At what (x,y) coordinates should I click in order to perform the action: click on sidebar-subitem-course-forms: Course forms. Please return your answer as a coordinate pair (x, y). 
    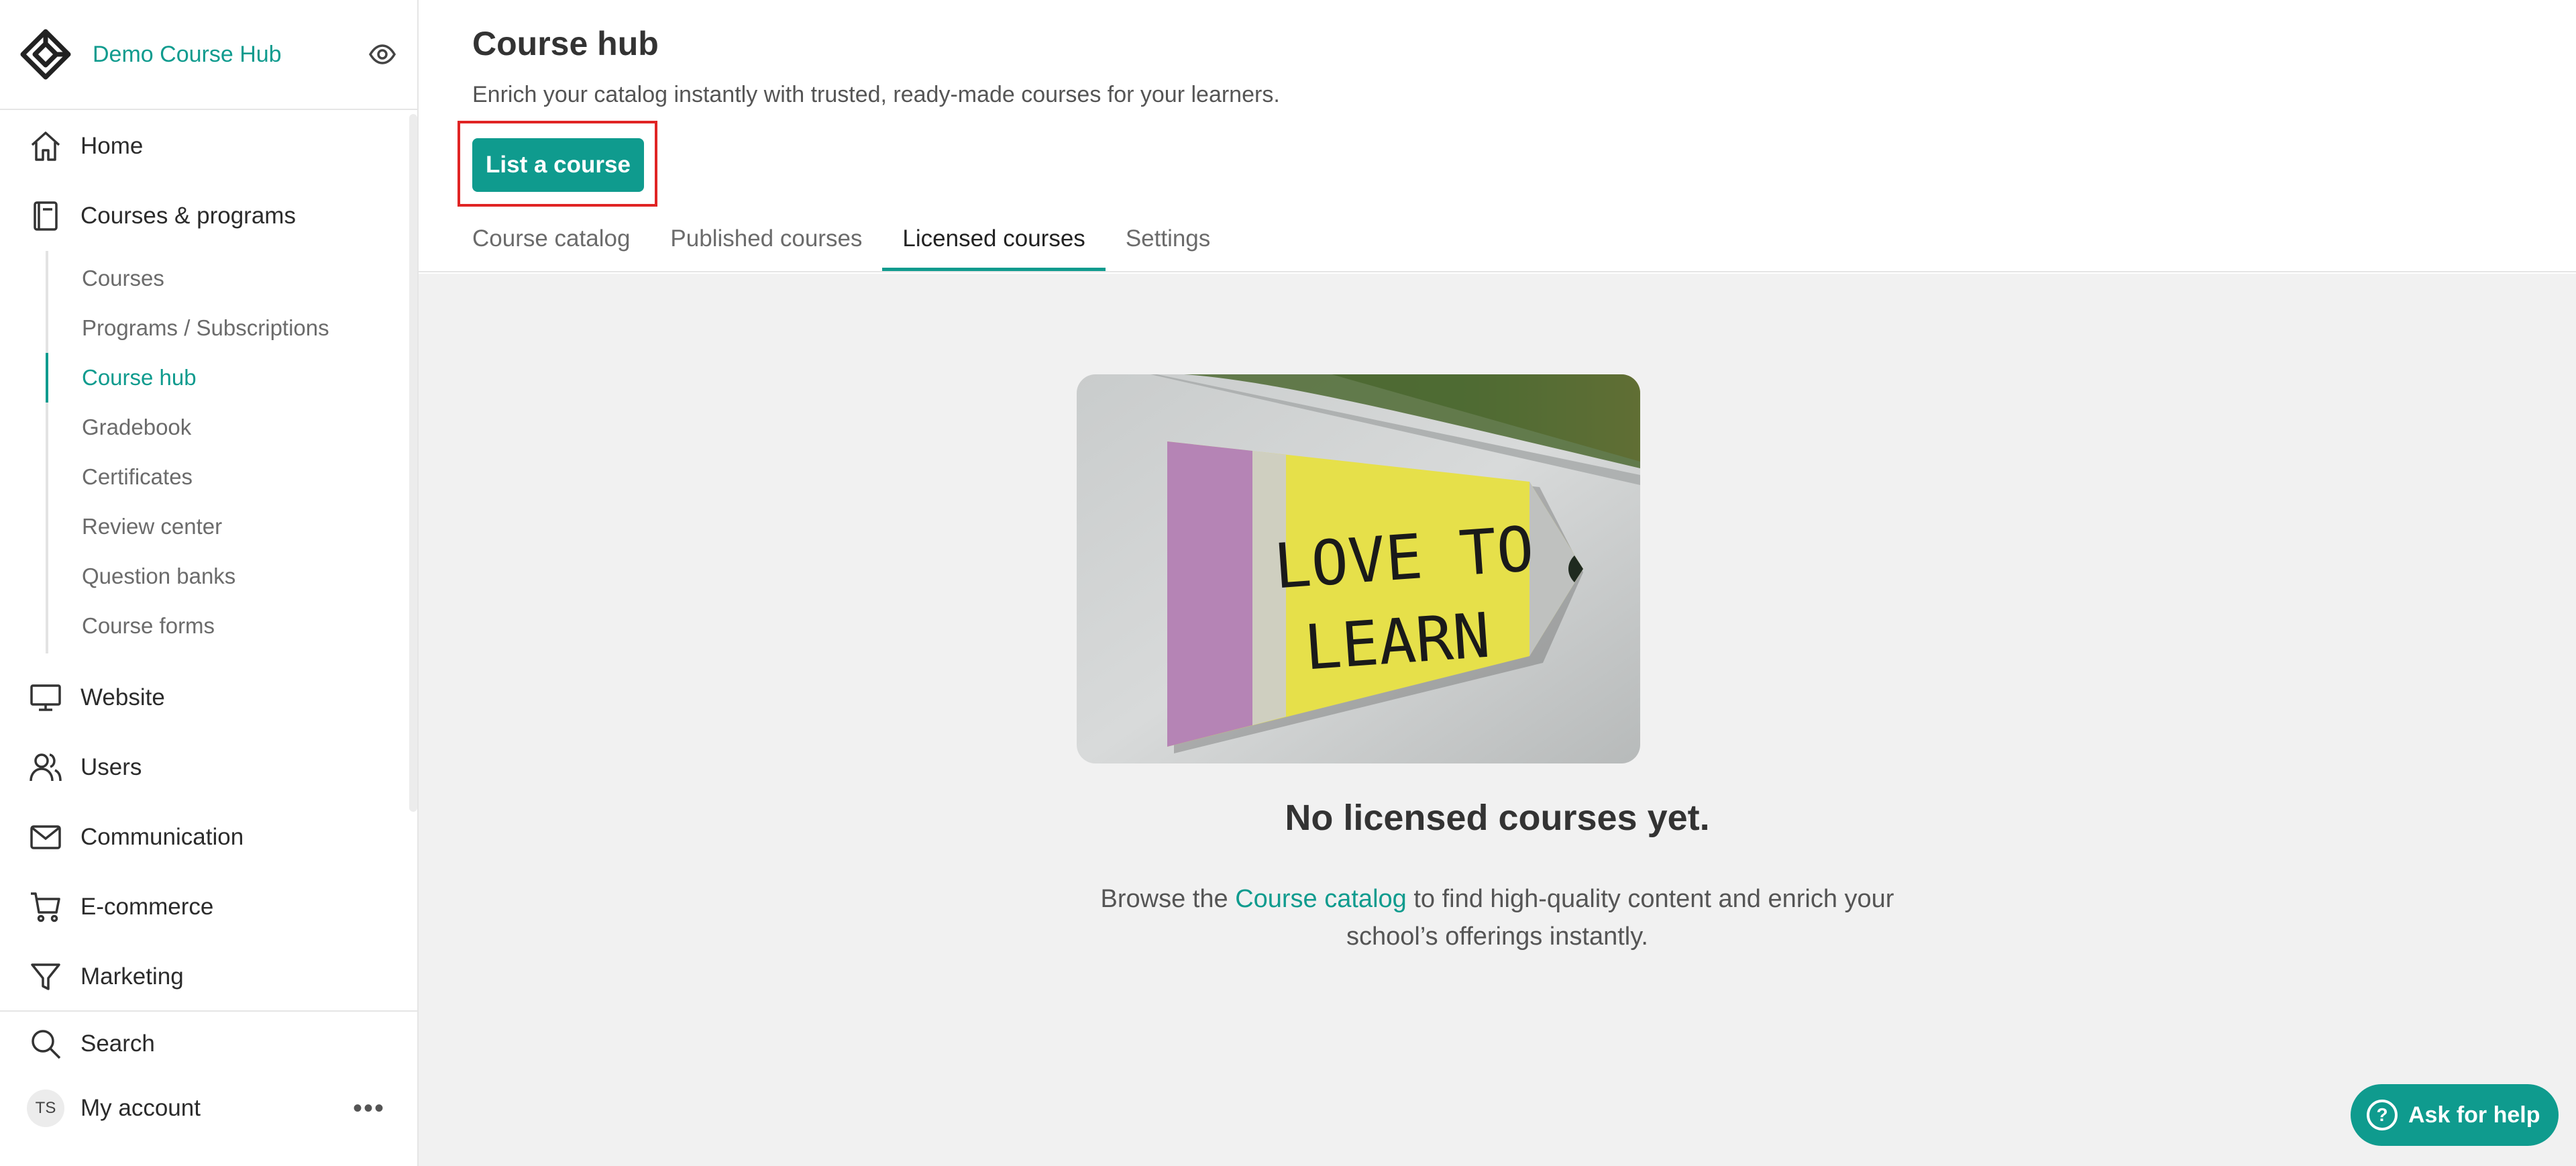
    Looking at the image, I should click on (227, 626).